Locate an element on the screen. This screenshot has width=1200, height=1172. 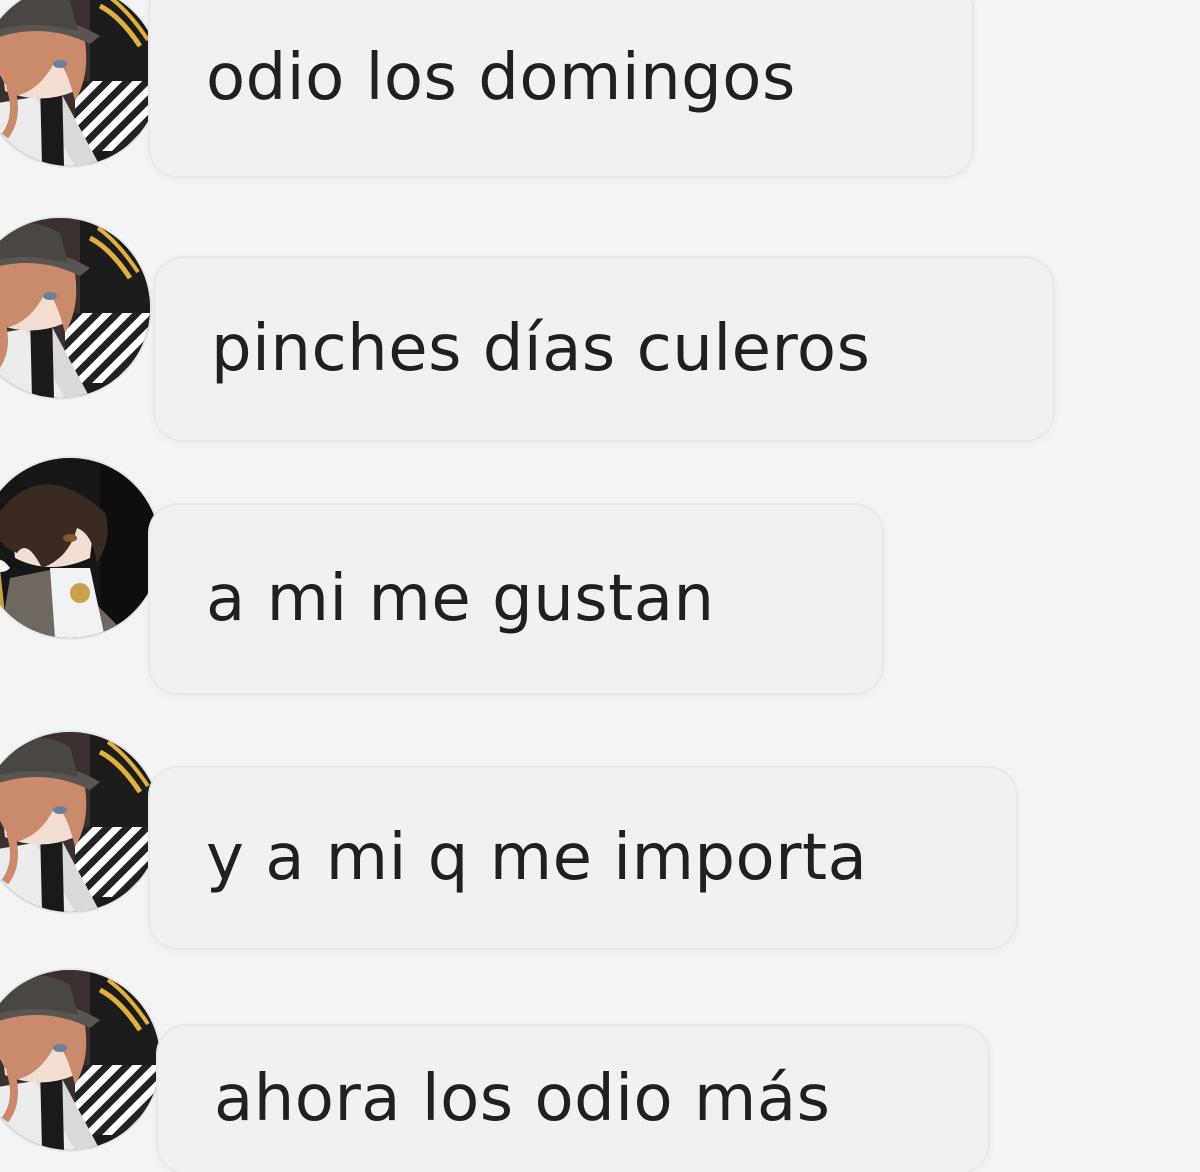
message-bubble: ahora los odio más is located at coordinates (573, 1099).